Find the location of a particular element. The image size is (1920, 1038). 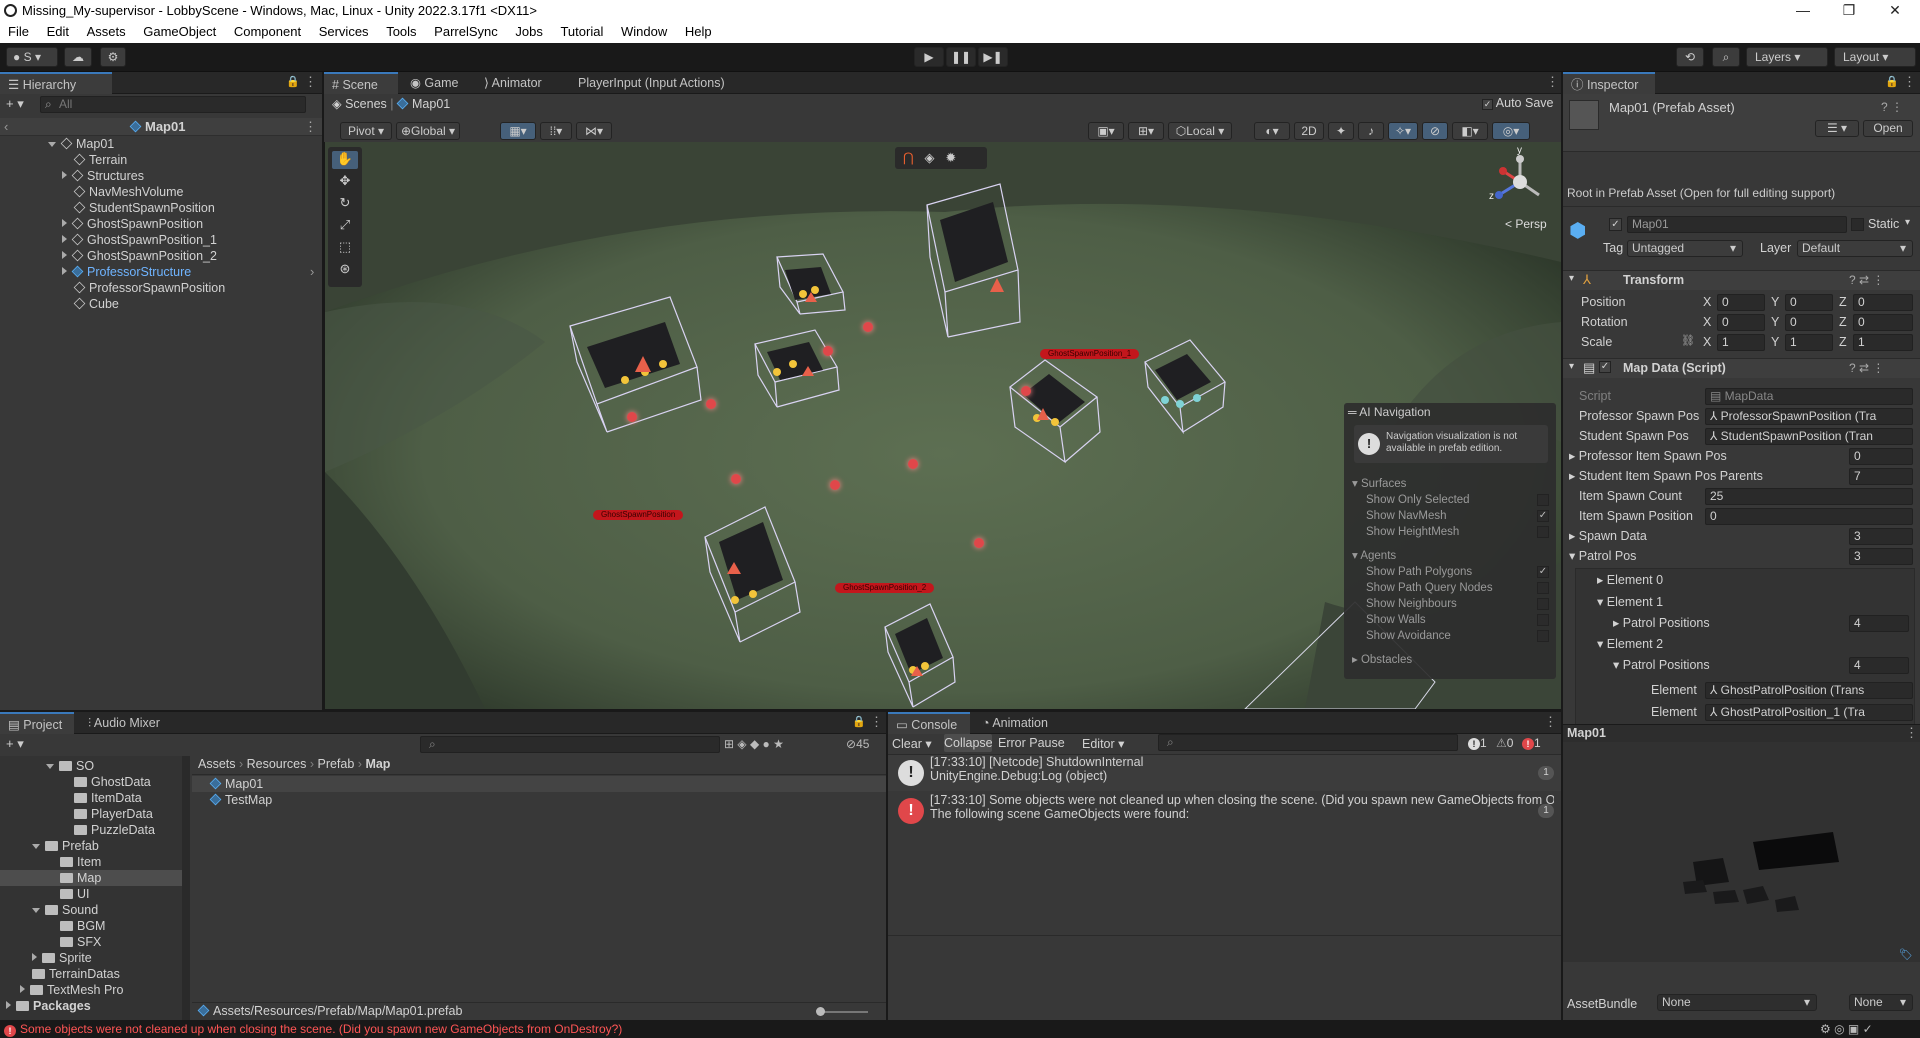

tag-dropdown: Untagged ▾ is located at coordinates (1685, 248).